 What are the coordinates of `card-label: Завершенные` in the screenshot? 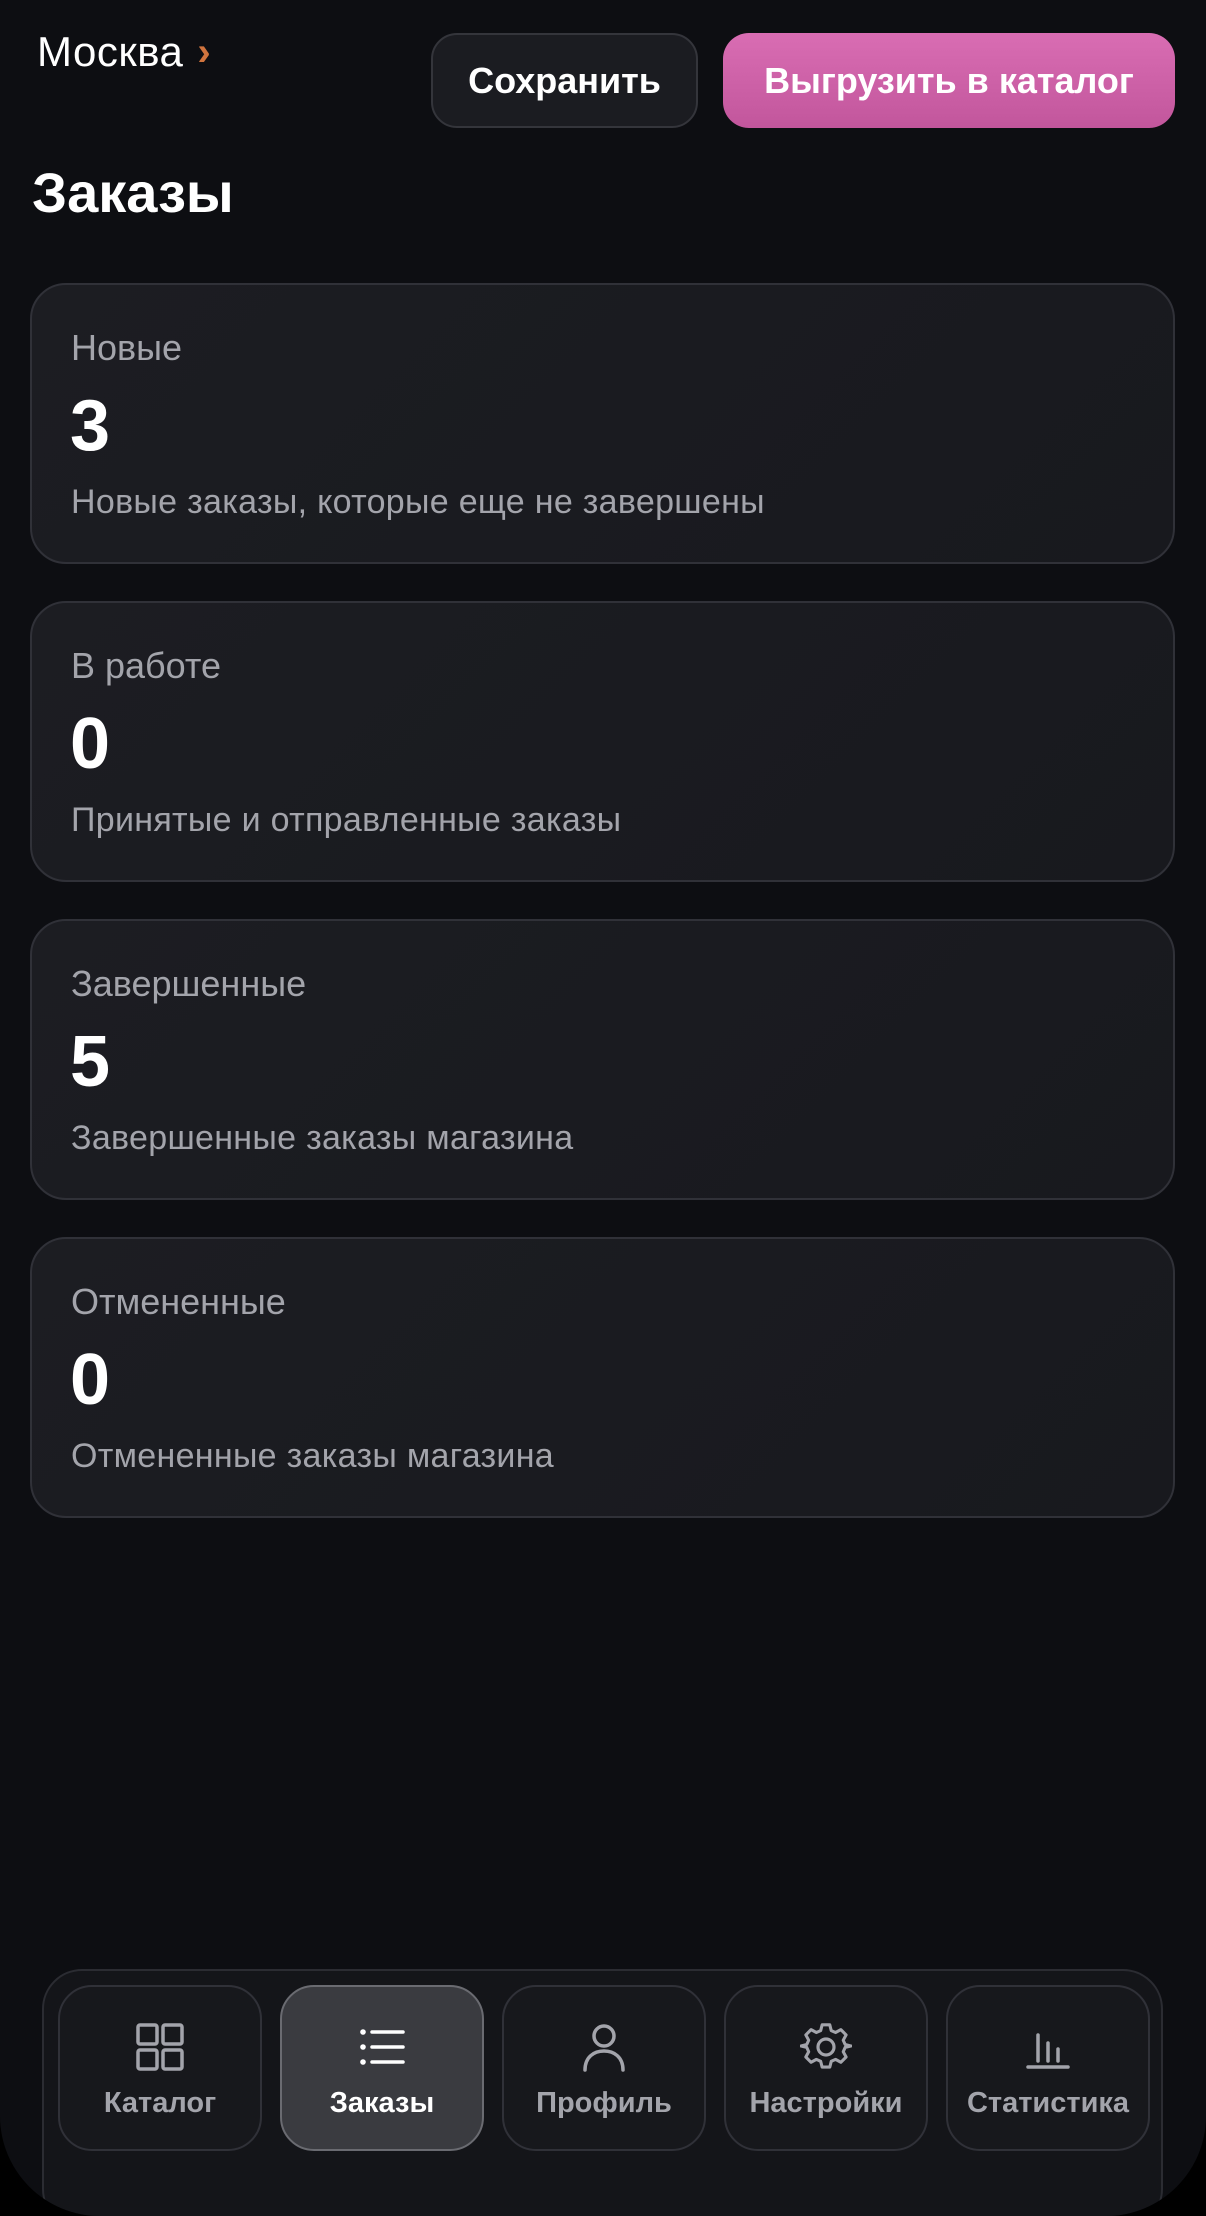 It's located at (189, 983).